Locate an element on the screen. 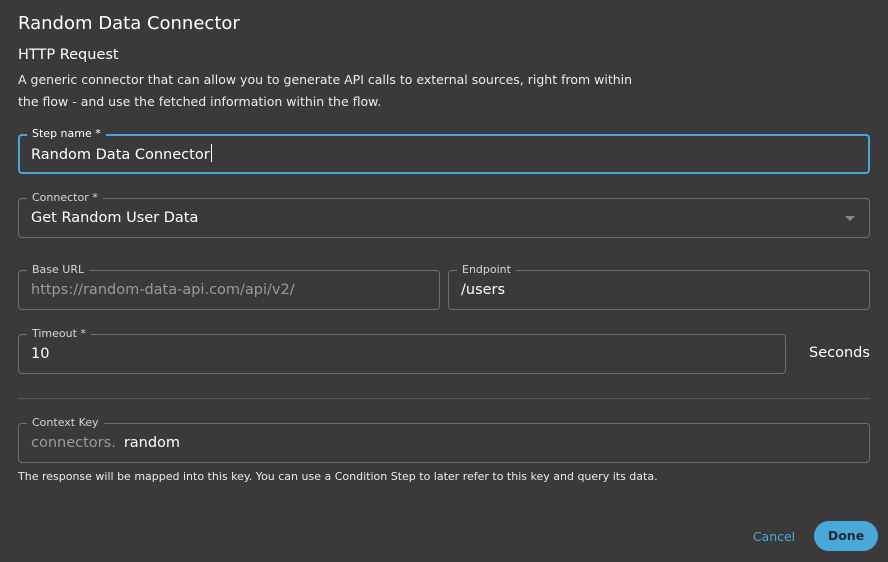  connector-select: Connector * Get Random User Data is located at coordinates (444, 214).